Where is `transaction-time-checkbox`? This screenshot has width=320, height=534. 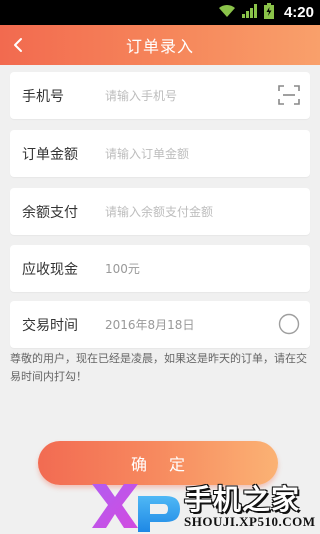 transaction-time-checkbox is located at coordinates (289, 324).